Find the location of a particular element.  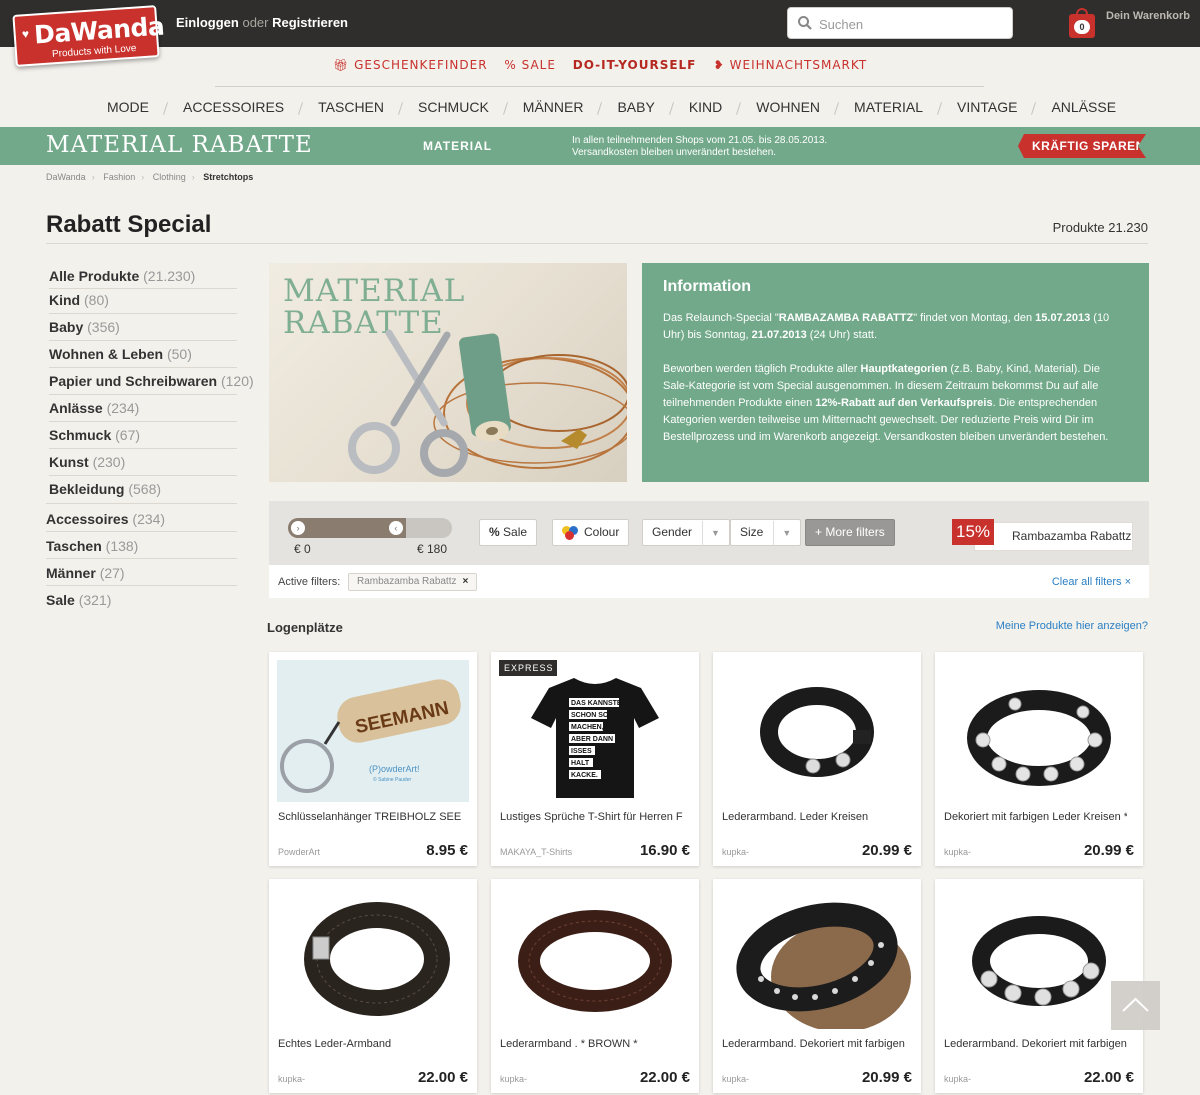

submenu-geschenkefinder: 🎁︎ Geschenkefinder is located at coordinates (413, 65).